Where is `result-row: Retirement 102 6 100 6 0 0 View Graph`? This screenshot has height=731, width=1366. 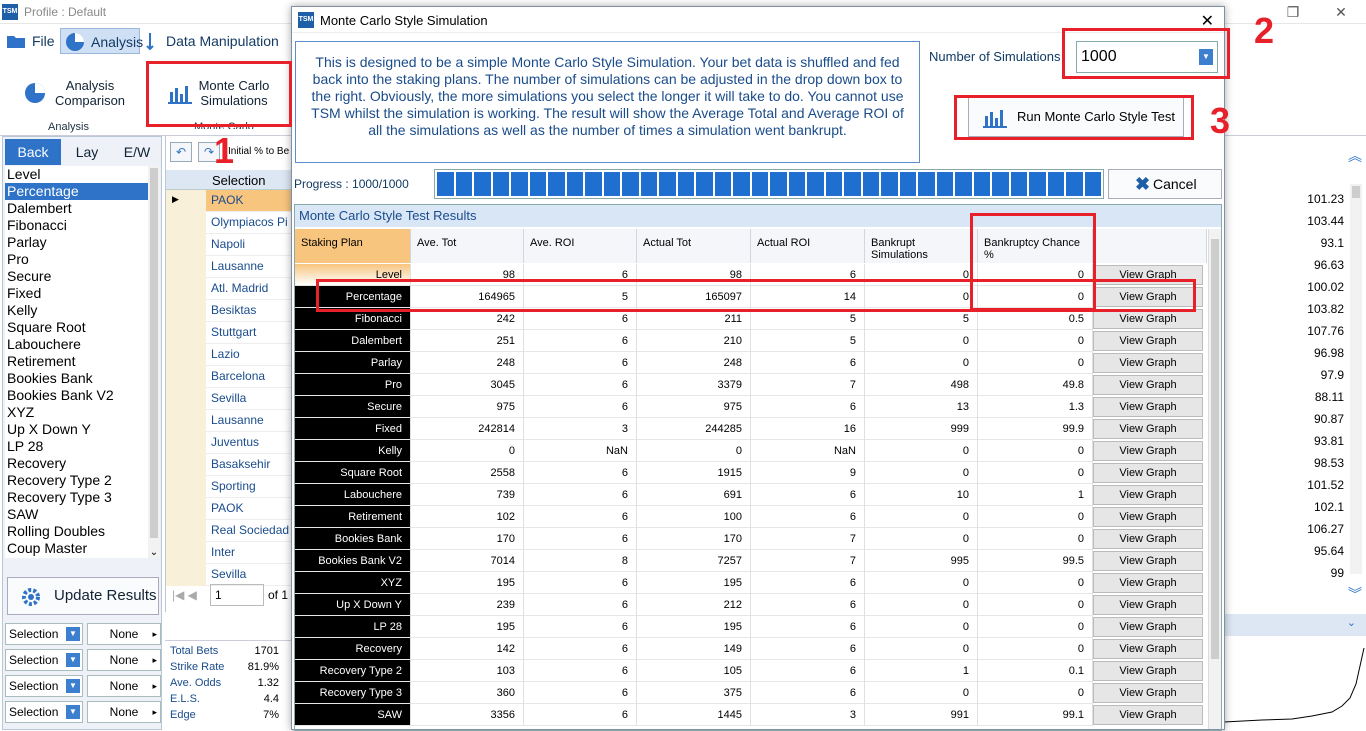
result-row: Retirement 102 6 100 6 0 0 View Graph is located at coordinates (751, 517).